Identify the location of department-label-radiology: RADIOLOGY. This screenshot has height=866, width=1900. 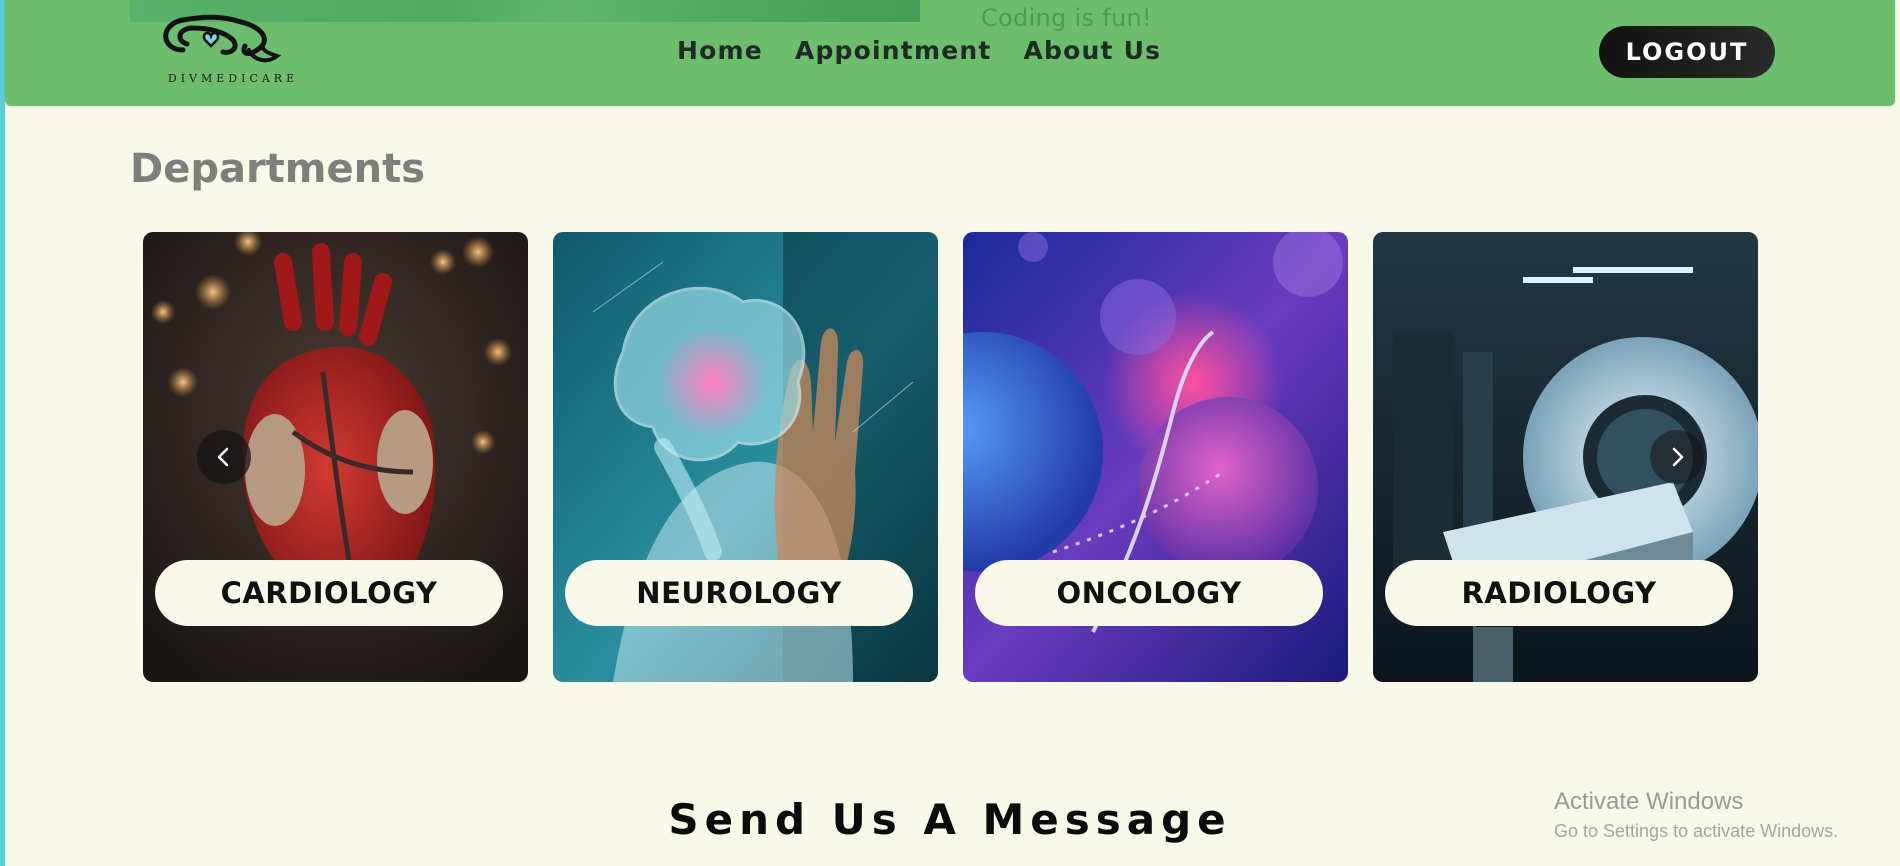
(1559, 593).